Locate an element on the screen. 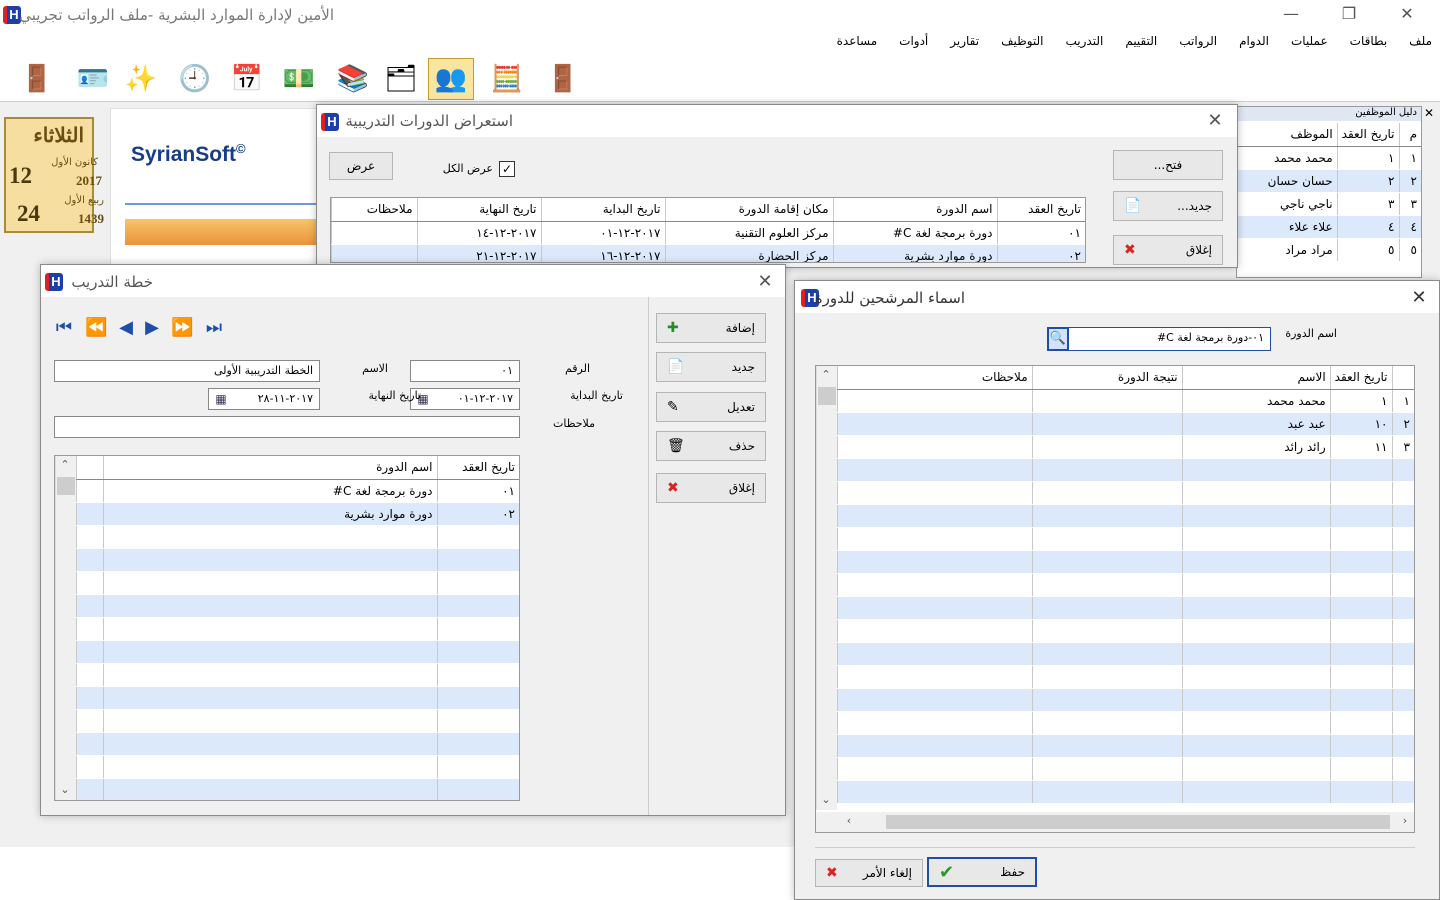 The image size is (1440, 900). candidates-header-3: نتيجة الدورة is located at coordinates (1107, 378).